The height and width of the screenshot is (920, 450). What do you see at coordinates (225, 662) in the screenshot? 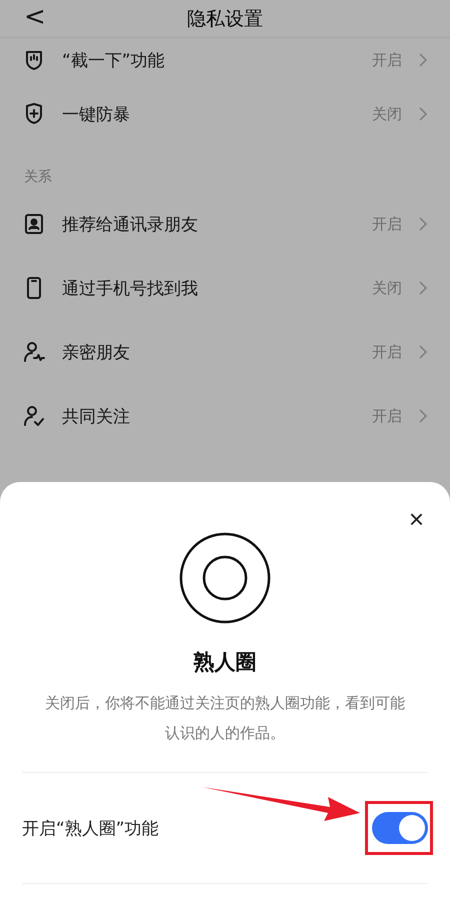
I see `sheet-title: 熟人圈` at bounding box center [225, 662].